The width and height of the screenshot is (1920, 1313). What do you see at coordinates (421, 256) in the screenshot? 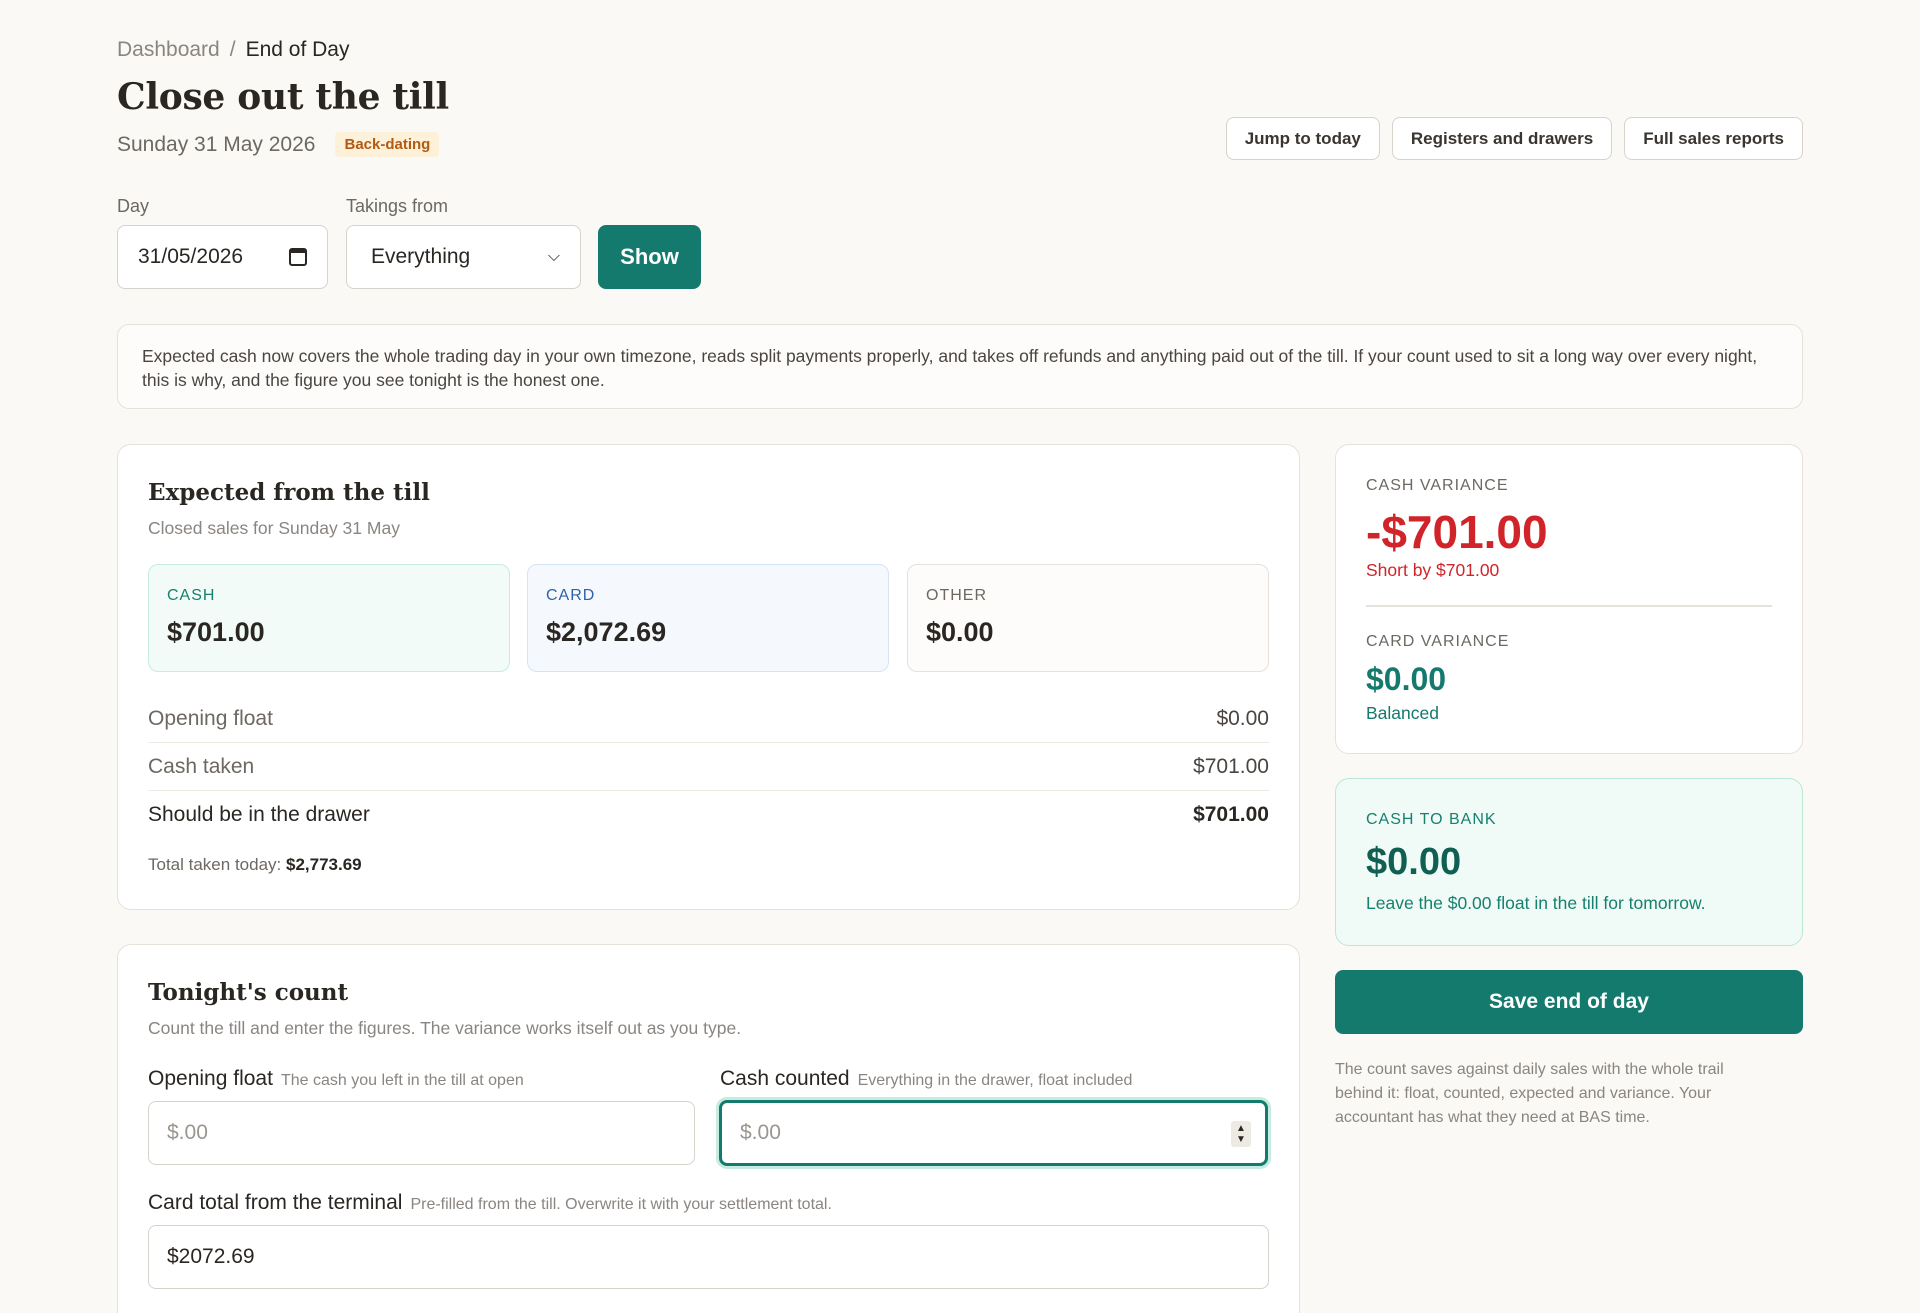
I see `takings-from-value: Everything` at bounding box center [421, 256].